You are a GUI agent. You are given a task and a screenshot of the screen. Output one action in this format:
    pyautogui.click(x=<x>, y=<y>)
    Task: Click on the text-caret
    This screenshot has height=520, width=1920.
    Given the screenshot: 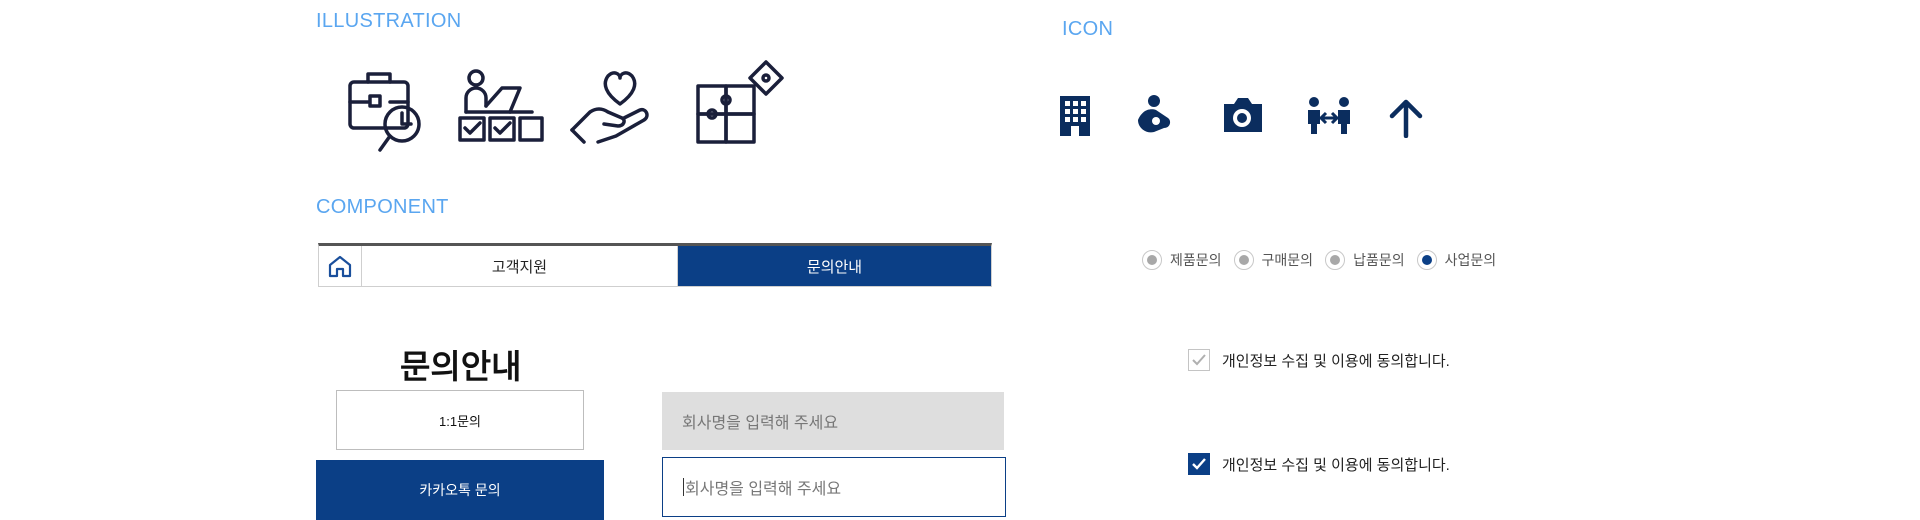 What is the action you would take?
    pyautogui.click(x=683, y=487)
    